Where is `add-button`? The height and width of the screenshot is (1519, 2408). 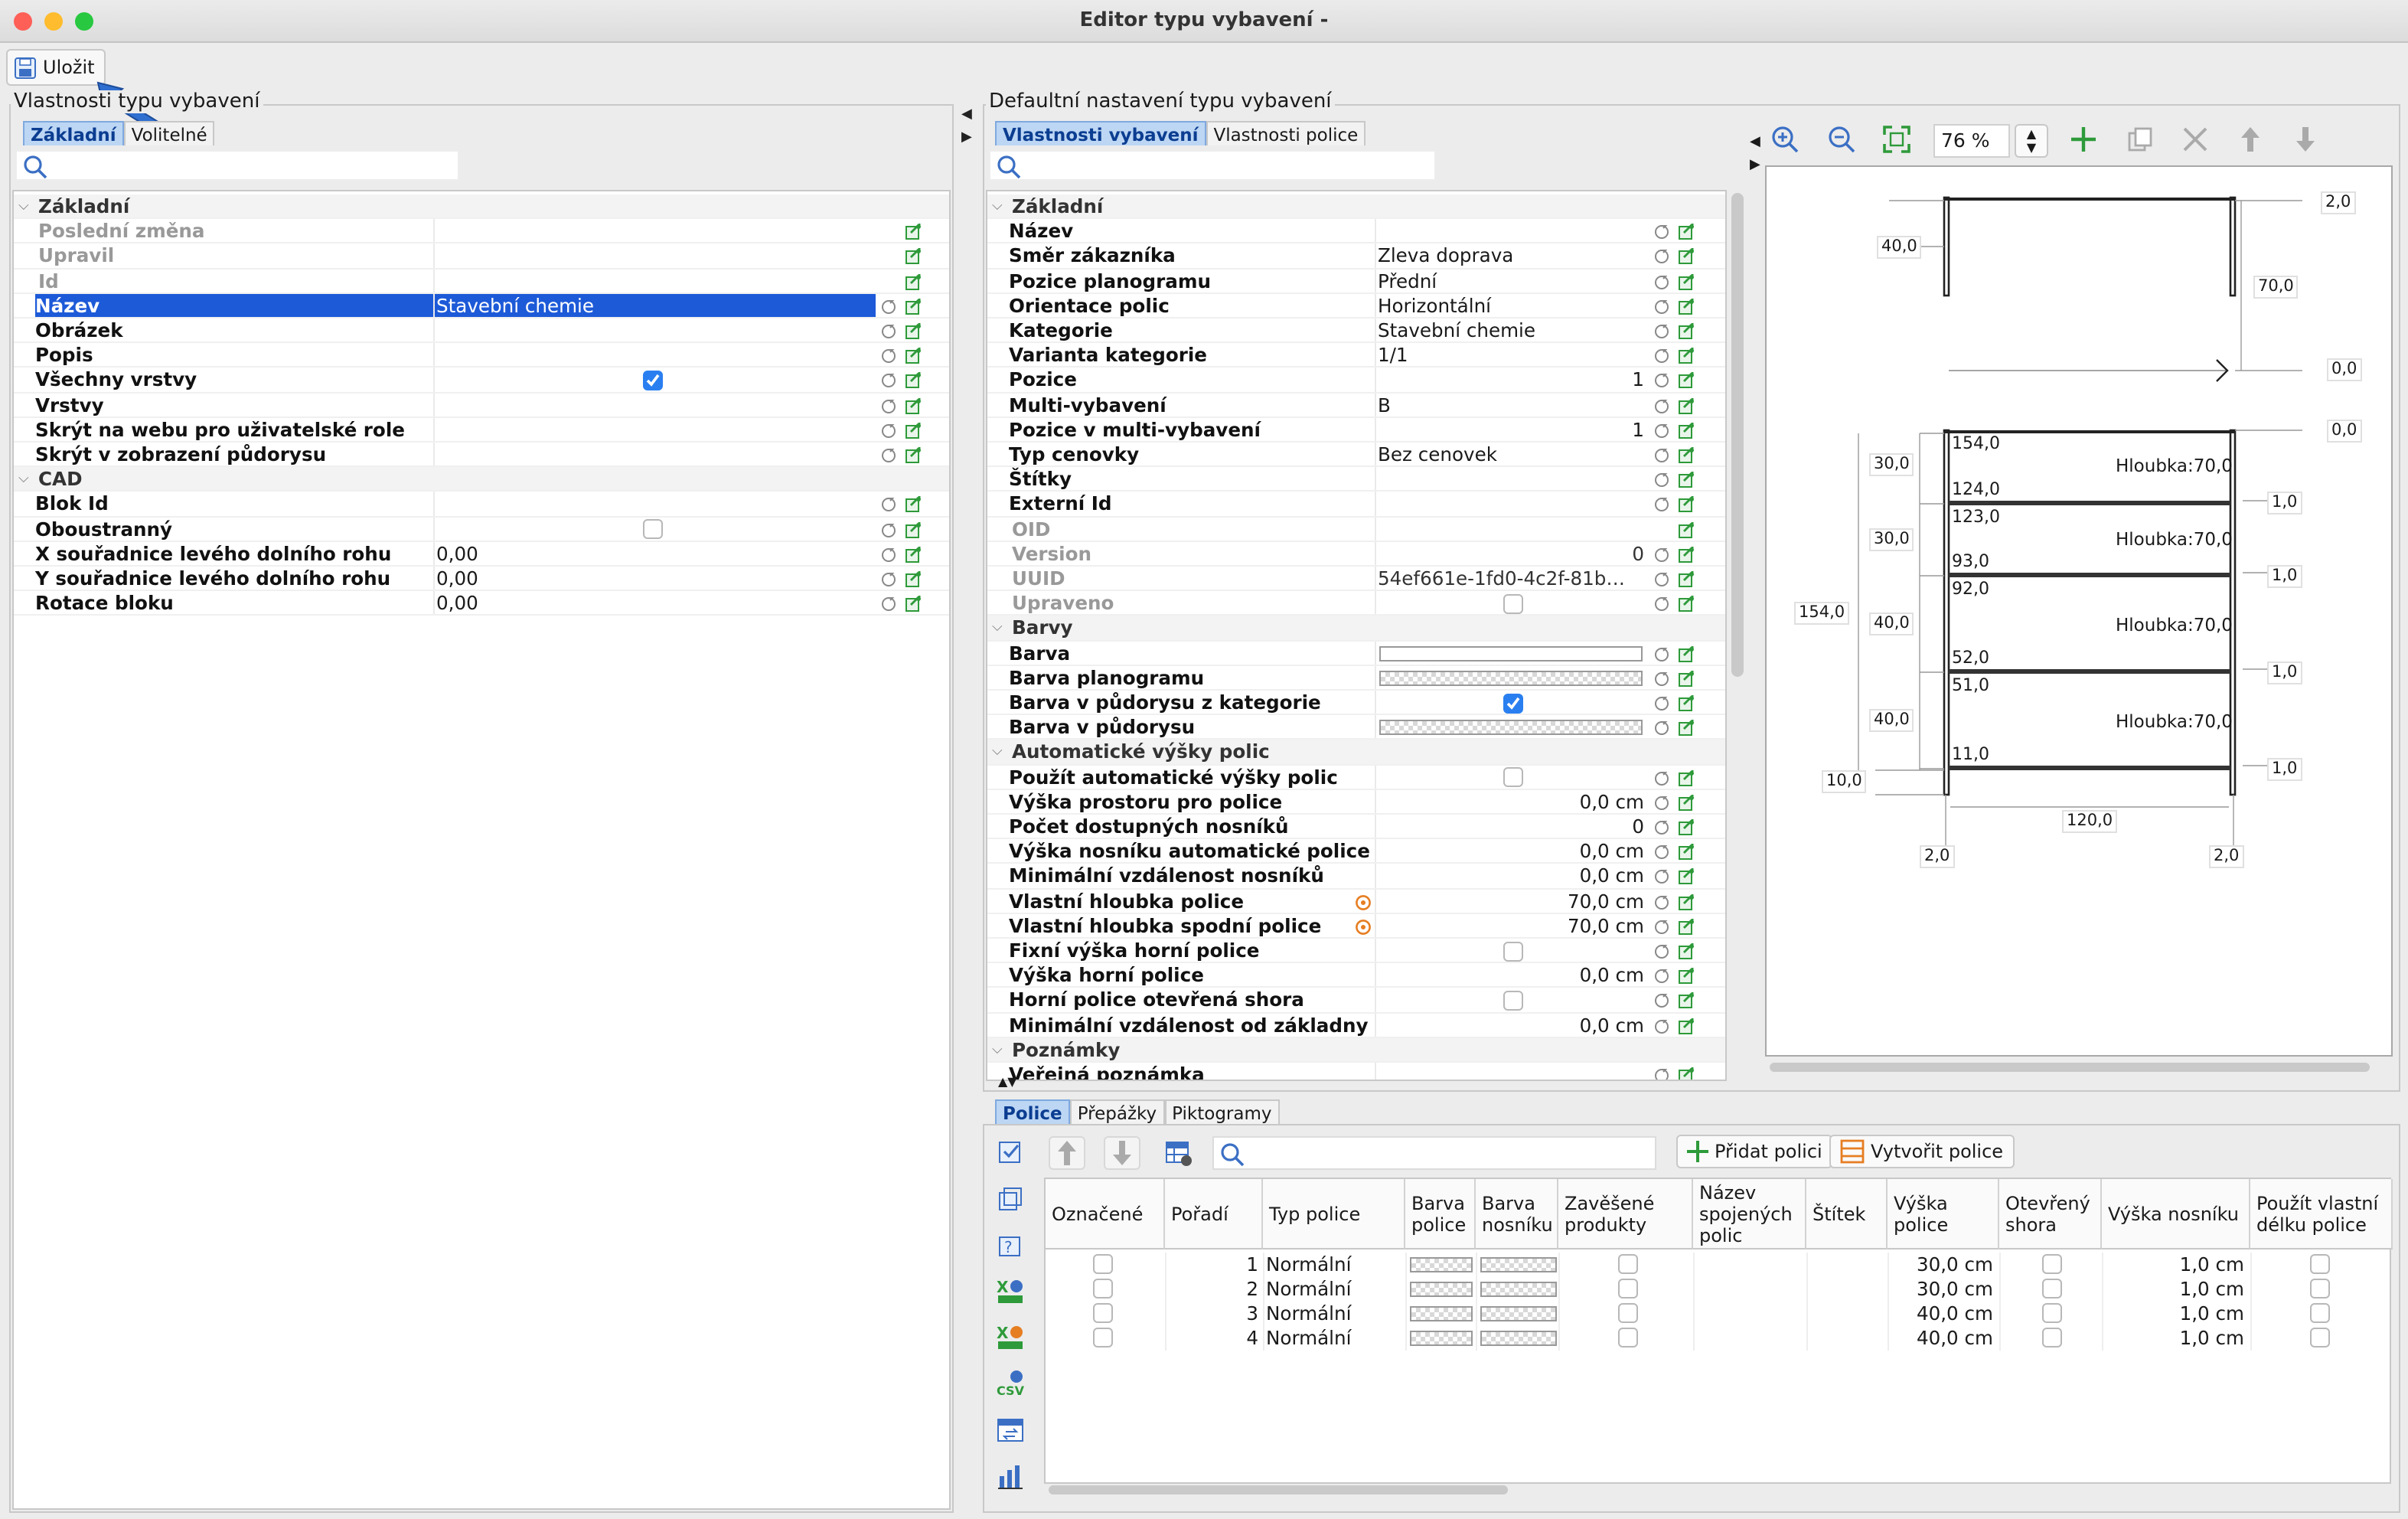 add-button is located at coordinates (2083, 139).